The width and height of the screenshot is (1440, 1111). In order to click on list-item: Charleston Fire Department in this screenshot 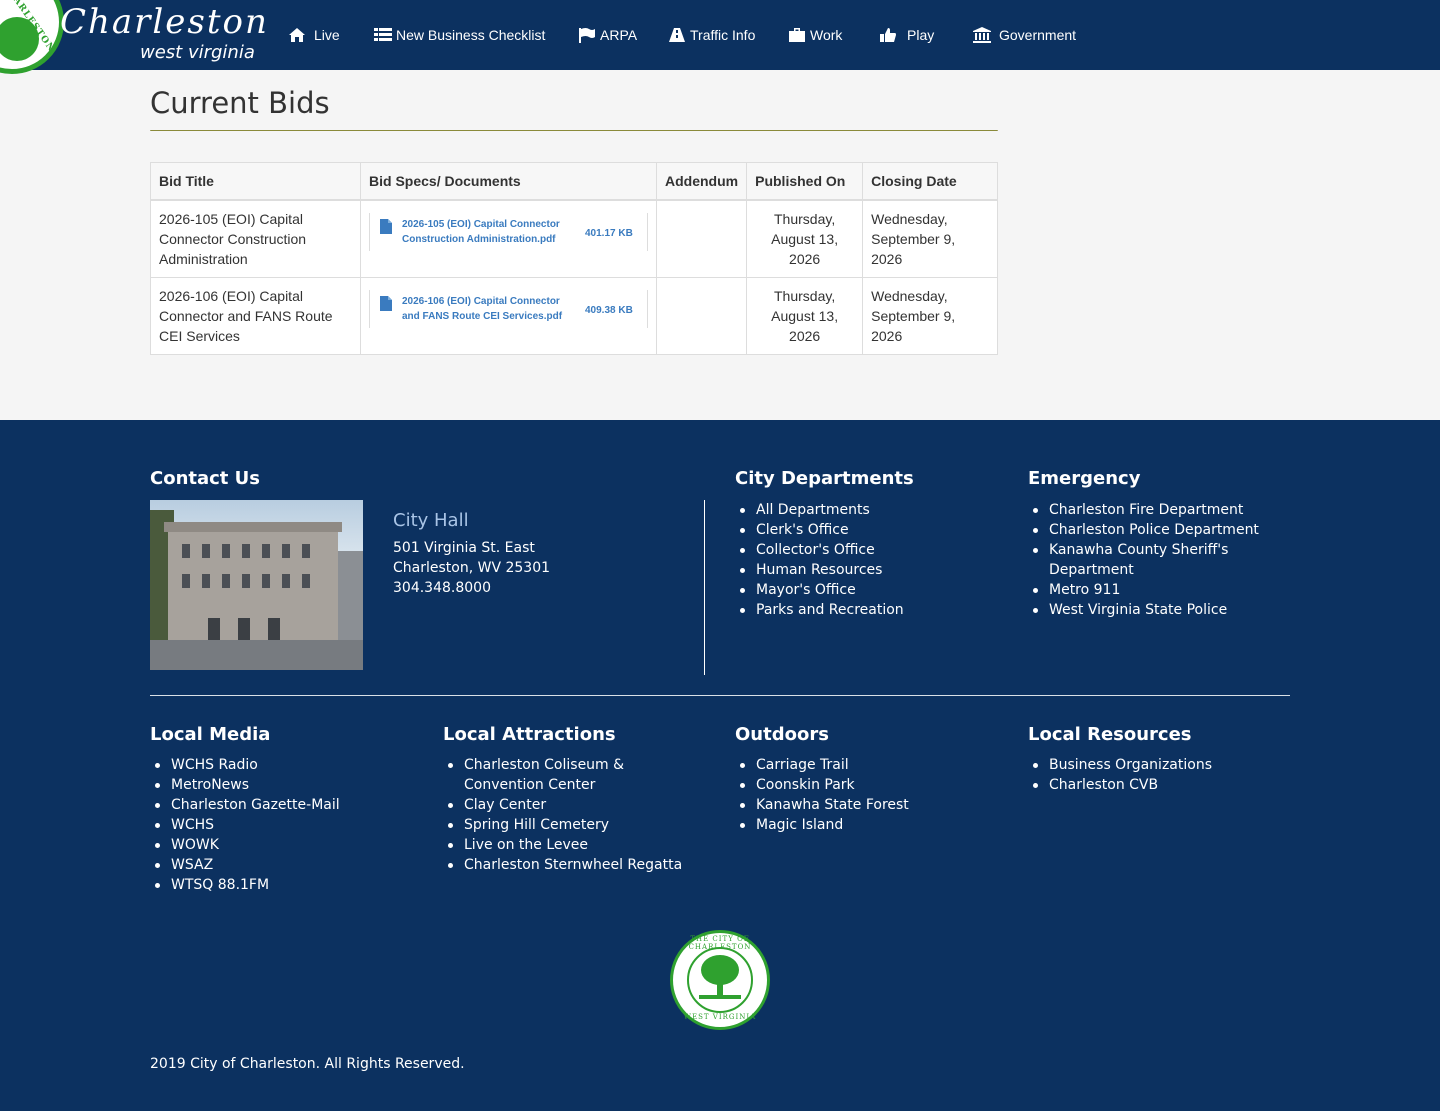, I will do `click(1150, 510)`.